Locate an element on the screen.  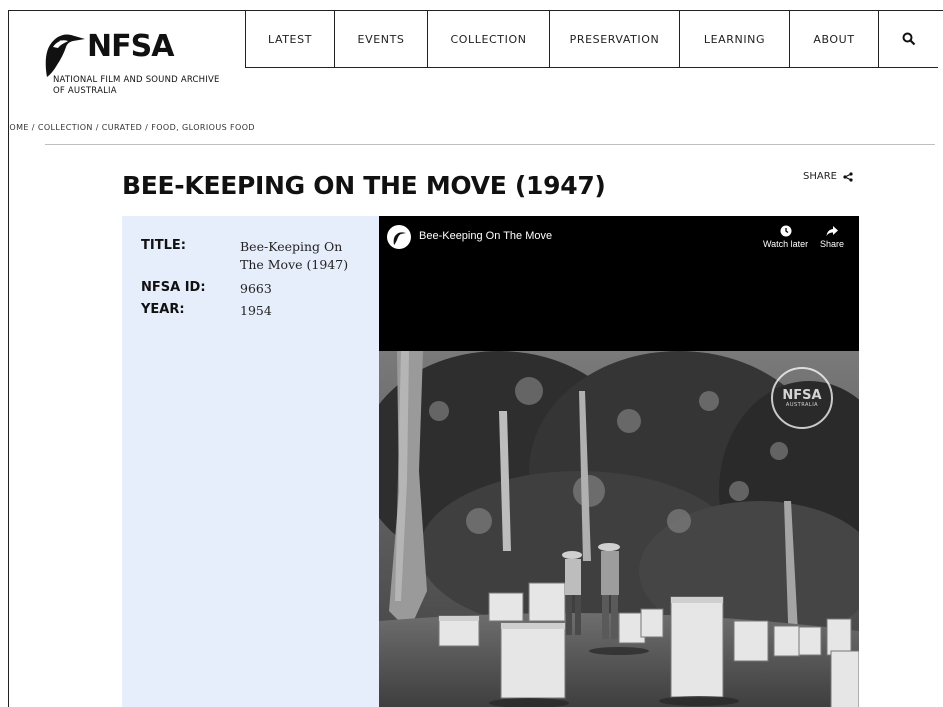
video-share-button: Share is located at coordinates (832, 237).